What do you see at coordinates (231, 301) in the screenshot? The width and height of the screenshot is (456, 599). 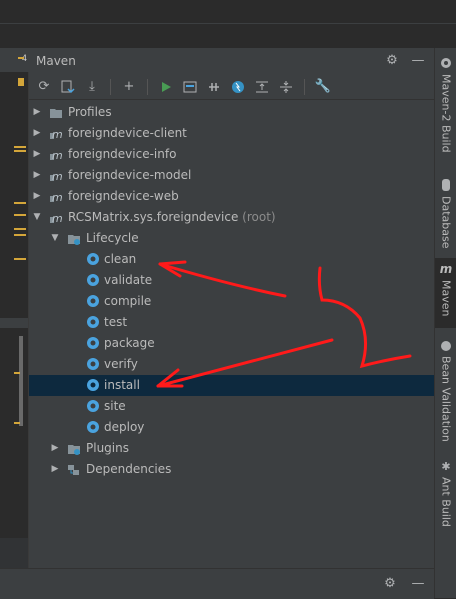 I see `lifecycle-goal-compile: compile` at bounding box center [231, 301].